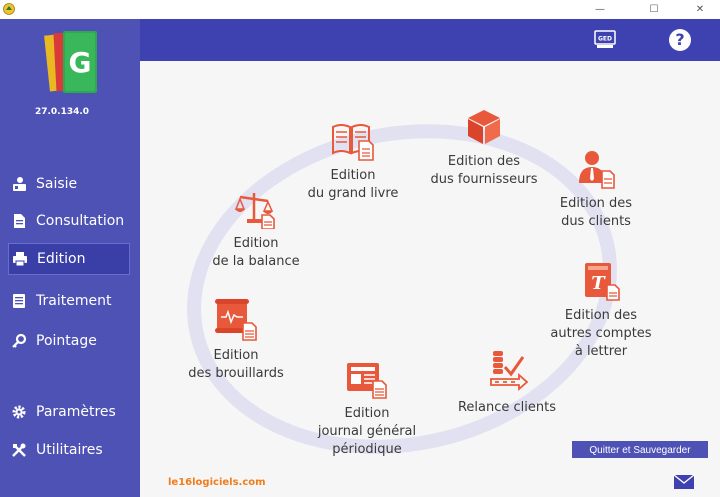 Image resolution: width=720 pixels, height=497 pixels. I want to click on sidebar-item-label: Pointage, so click(66, 341).